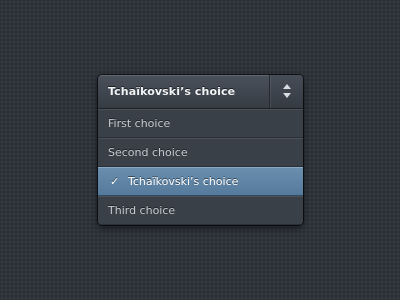 Image resolution: width=400 pixels, height=300 pixels. I want to click on selected-value: Tchaïkovski’s choice, so click(172, 91).